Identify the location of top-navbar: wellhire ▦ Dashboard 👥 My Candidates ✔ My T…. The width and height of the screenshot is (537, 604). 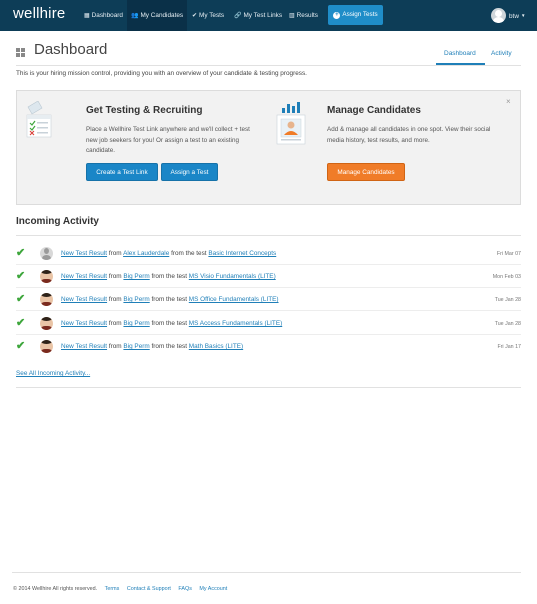
(268, 15).